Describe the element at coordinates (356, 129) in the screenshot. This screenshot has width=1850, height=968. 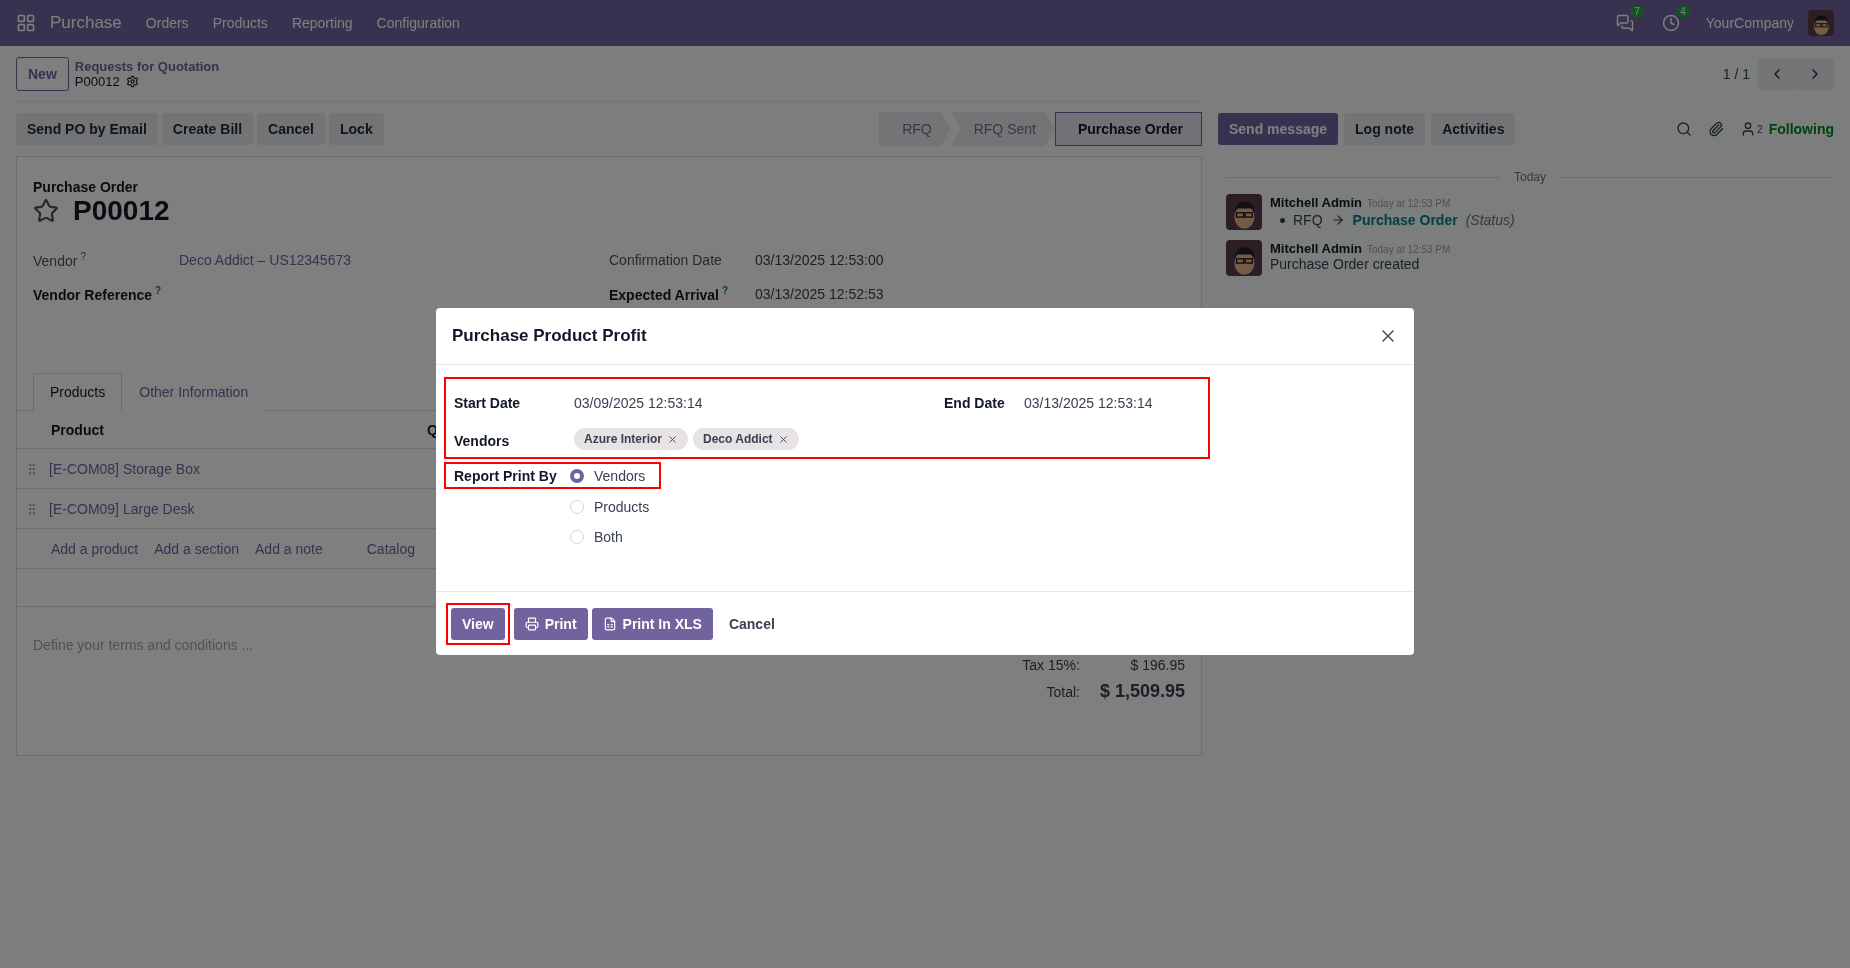
I see `action-button: Lock` at that location.